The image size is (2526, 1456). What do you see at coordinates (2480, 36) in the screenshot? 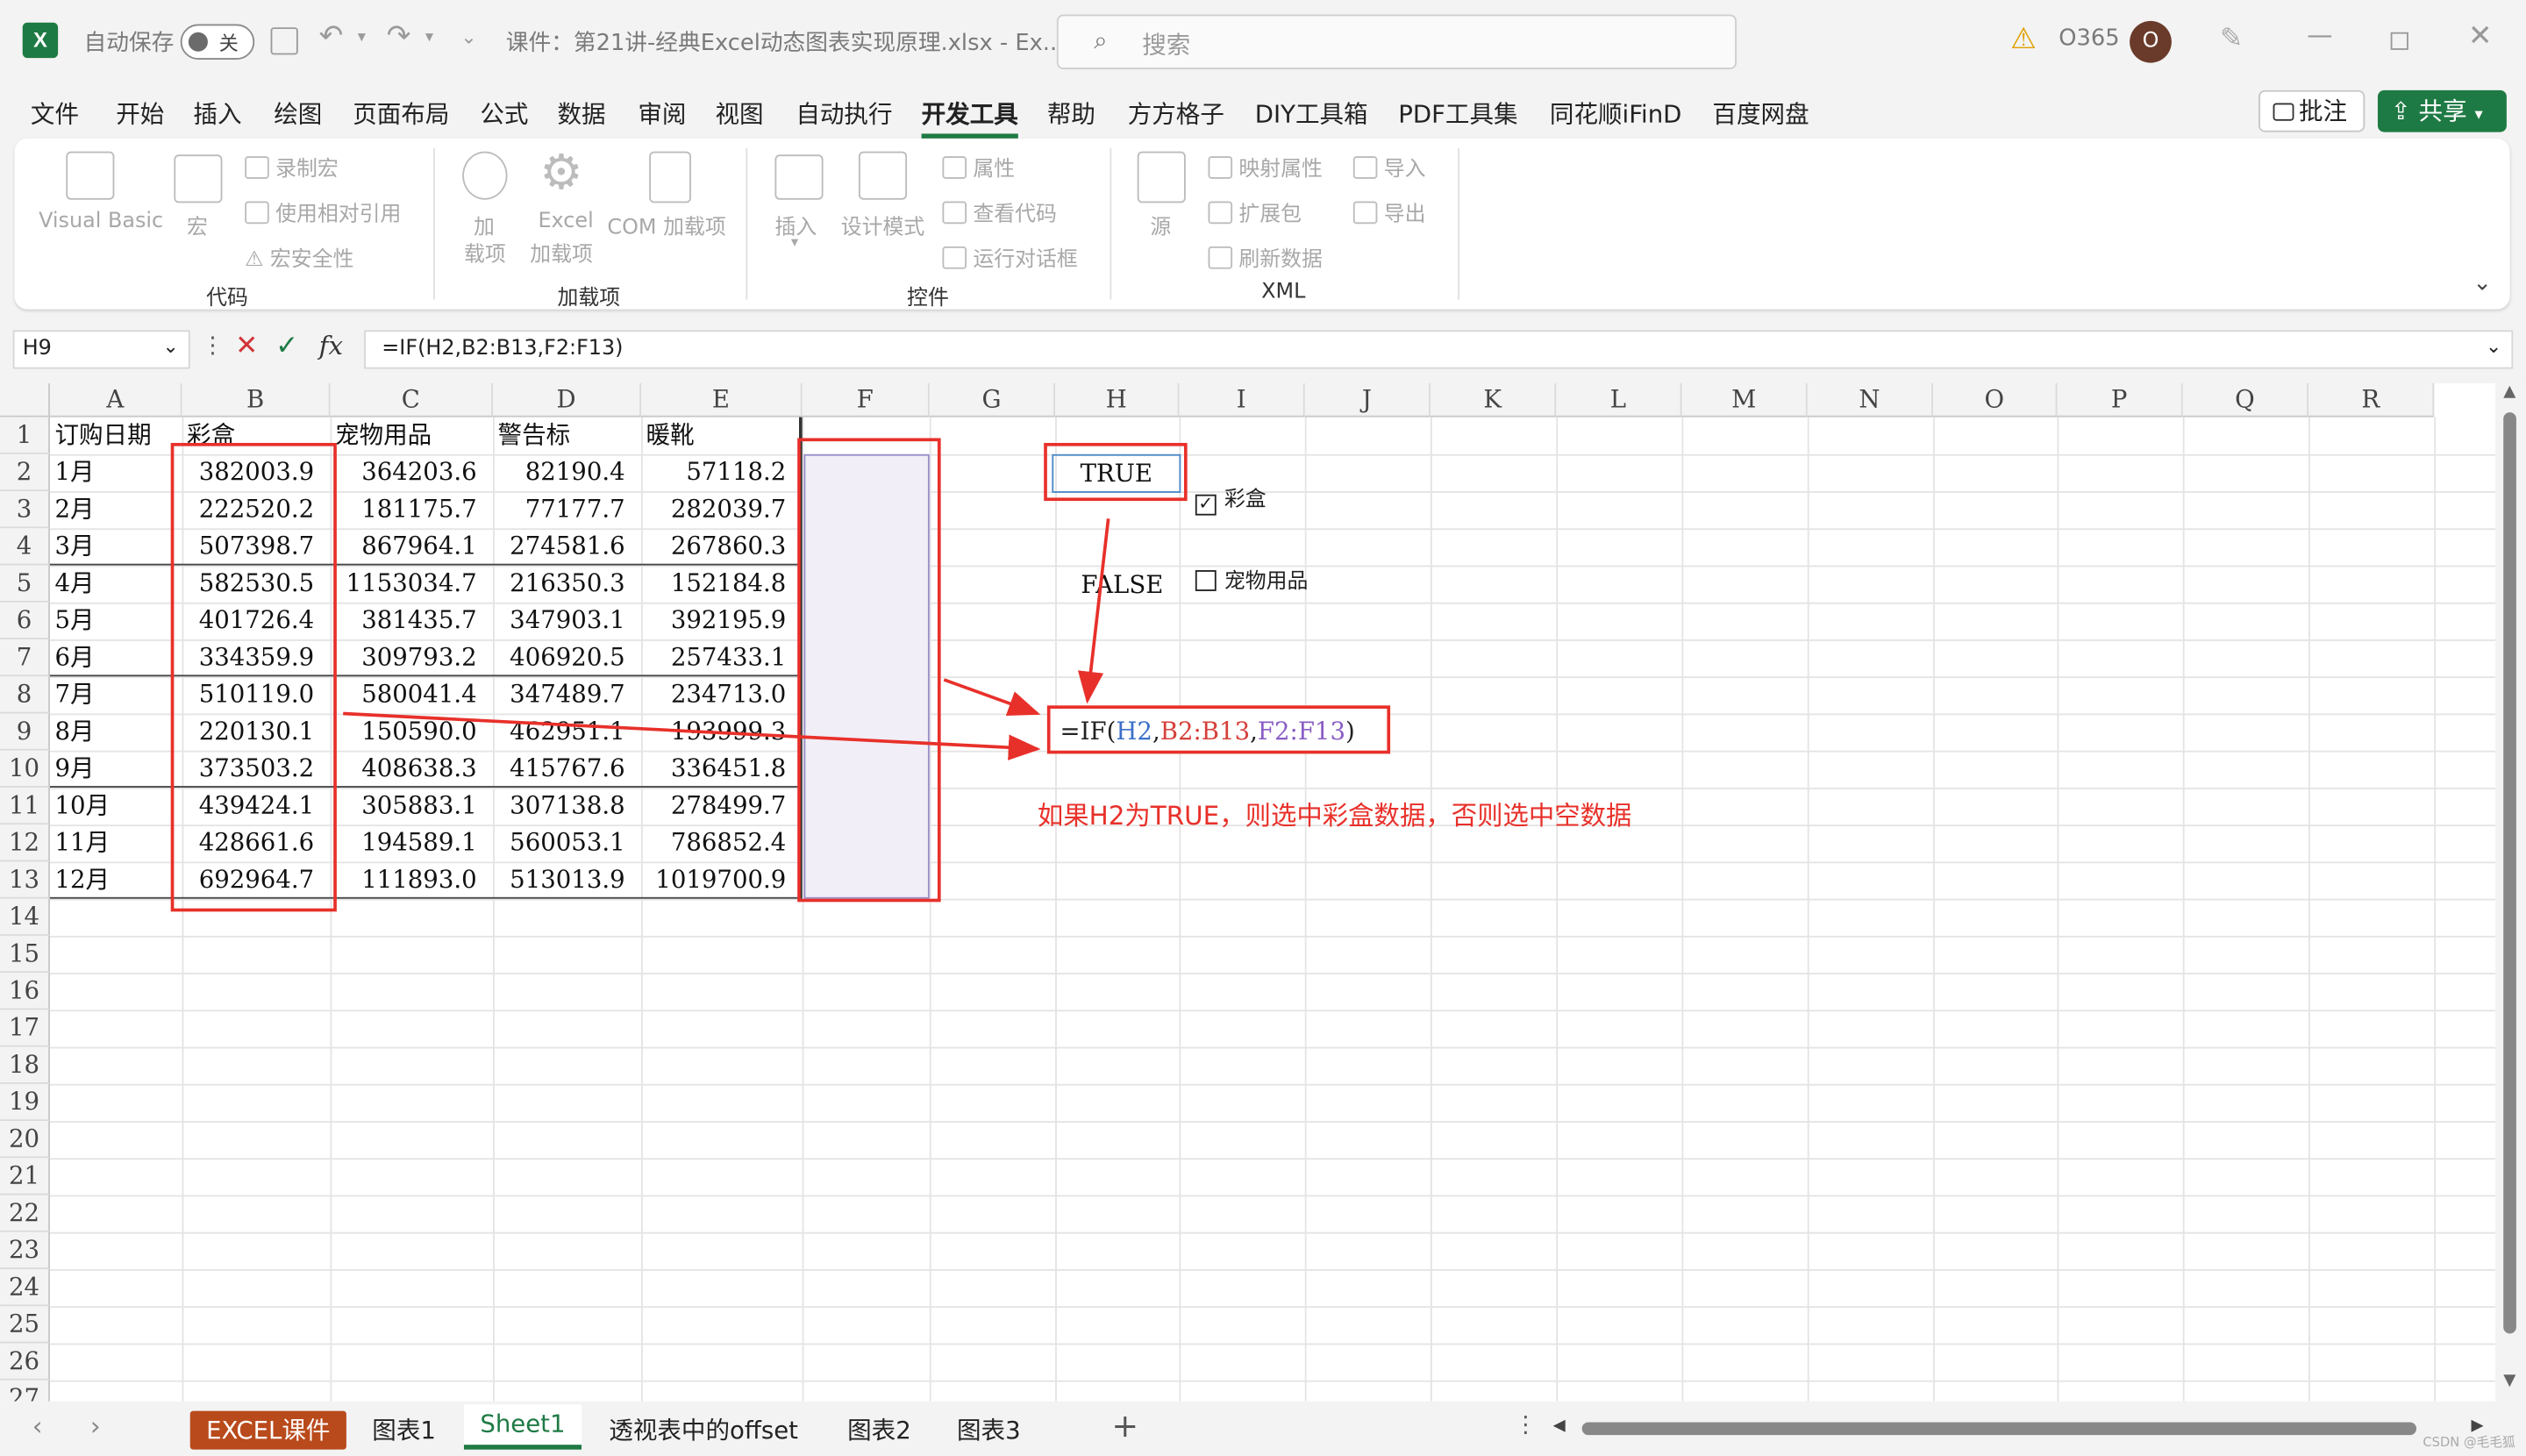
I see `close-icon: ✕` at bounding box center [2480, 36].